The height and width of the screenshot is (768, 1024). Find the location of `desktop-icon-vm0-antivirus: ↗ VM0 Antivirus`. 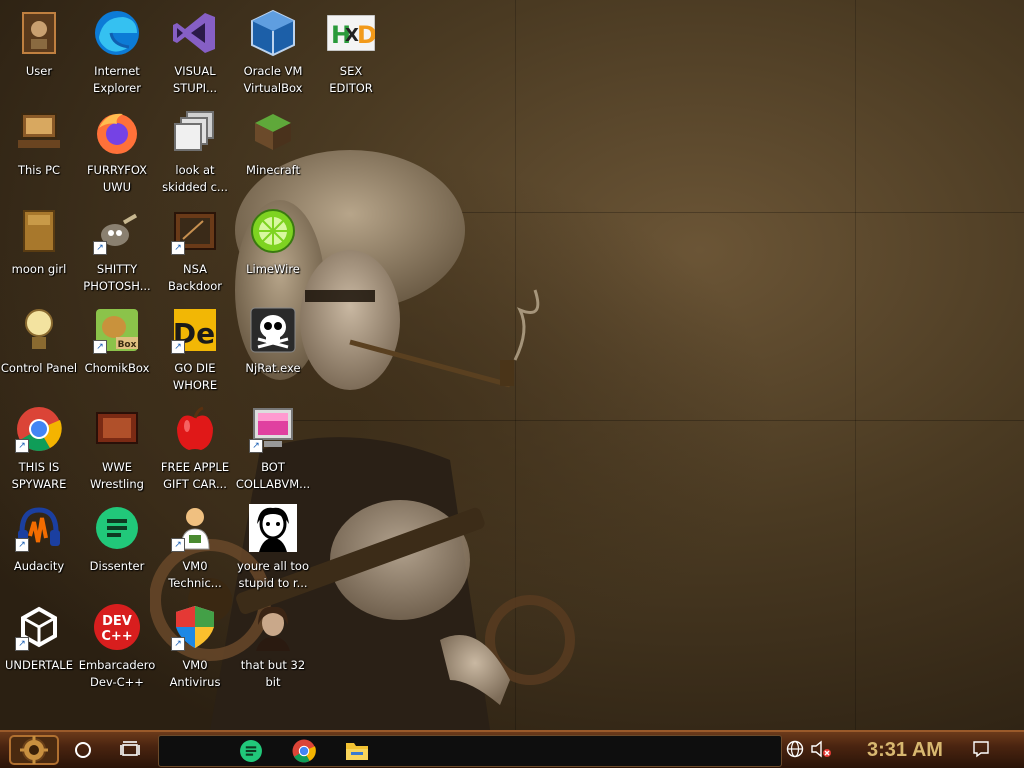

desktop-icon-vm0-antivirus: ↗ VM0 Antivirus is located at coordinates (195, 646).